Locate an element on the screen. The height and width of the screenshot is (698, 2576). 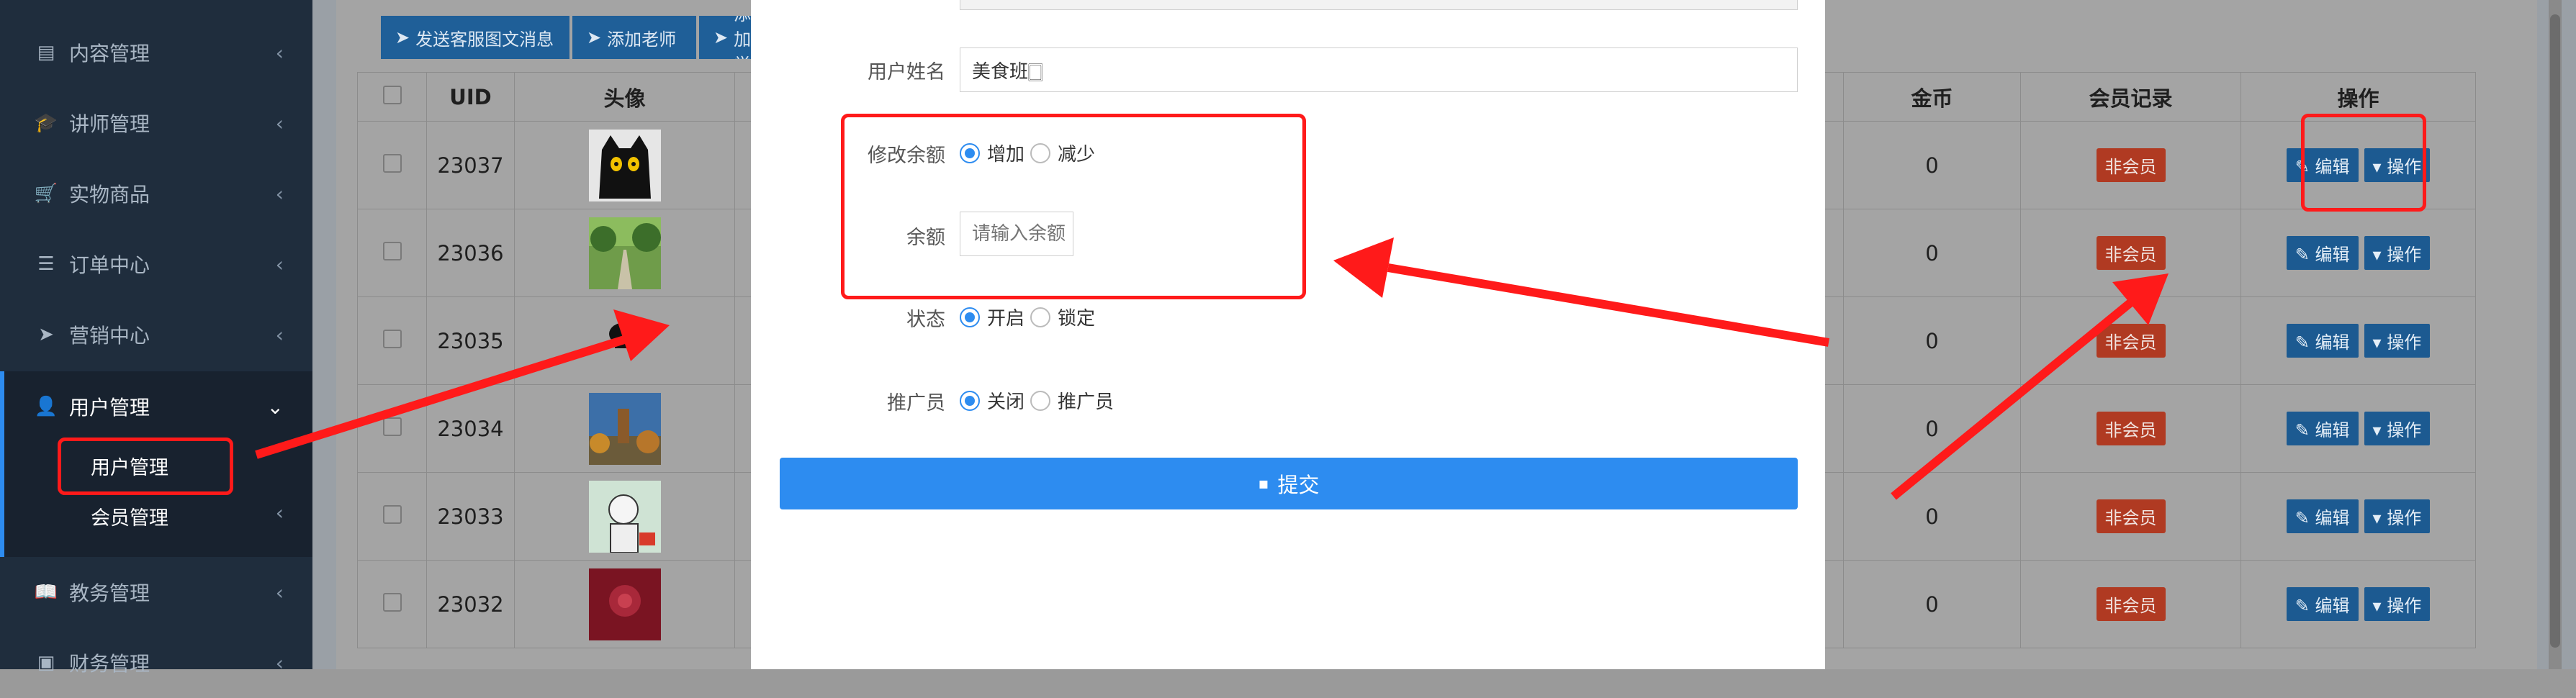
row-uid: 23034 is located at coordinates (470, 429).